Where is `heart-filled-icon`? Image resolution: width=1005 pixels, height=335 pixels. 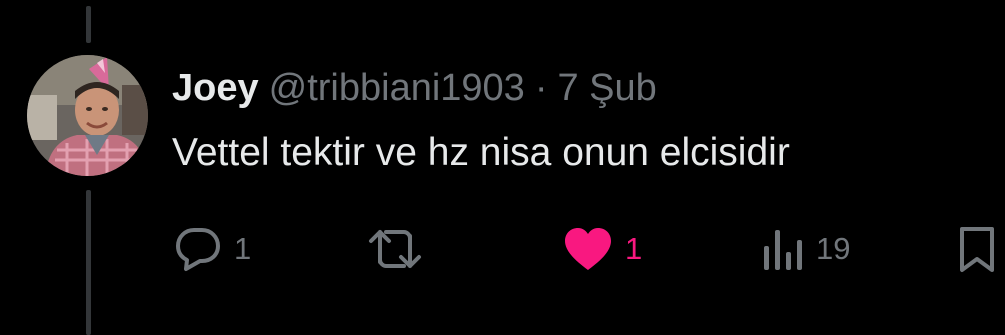 heart-filled-icon is located at coordinates (588, 249).